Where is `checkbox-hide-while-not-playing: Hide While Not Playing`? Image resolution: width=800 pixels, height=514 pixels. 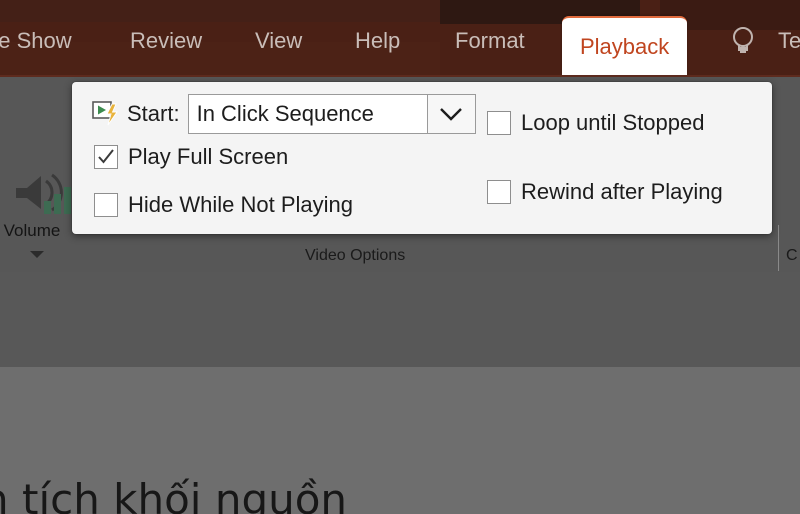
checkbox-hide-while-not-playing: Hide While Not Playing is located at coordinates (223, 205).